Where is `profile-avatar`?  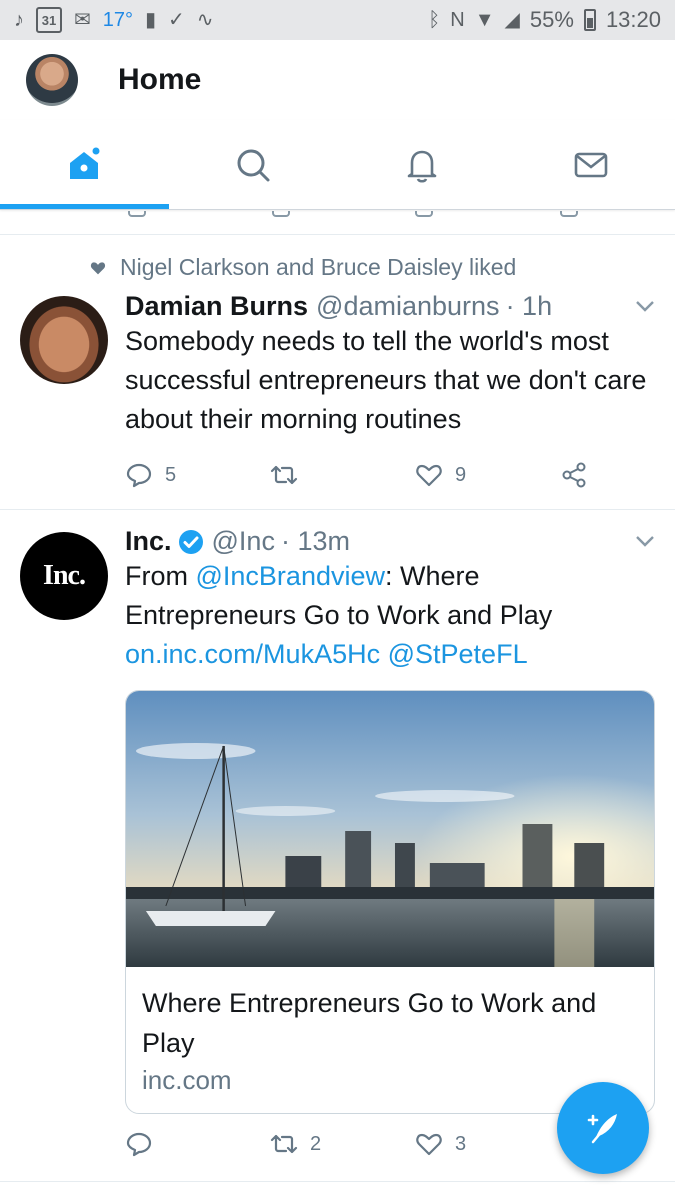 profile-avatar is located at coordinates (52, 80).